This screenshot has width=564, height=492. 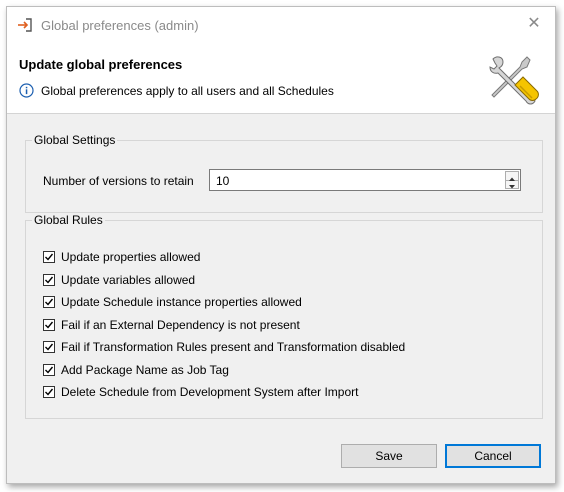 I want to click on versions-value: 10, so click(x=222, y=181).